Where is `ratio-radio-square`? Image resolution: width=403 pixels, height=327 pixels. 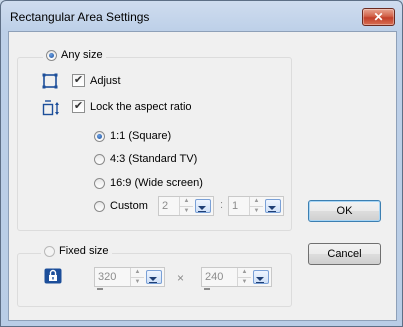 ratio-radio-square is located at coordinates (99, 136).